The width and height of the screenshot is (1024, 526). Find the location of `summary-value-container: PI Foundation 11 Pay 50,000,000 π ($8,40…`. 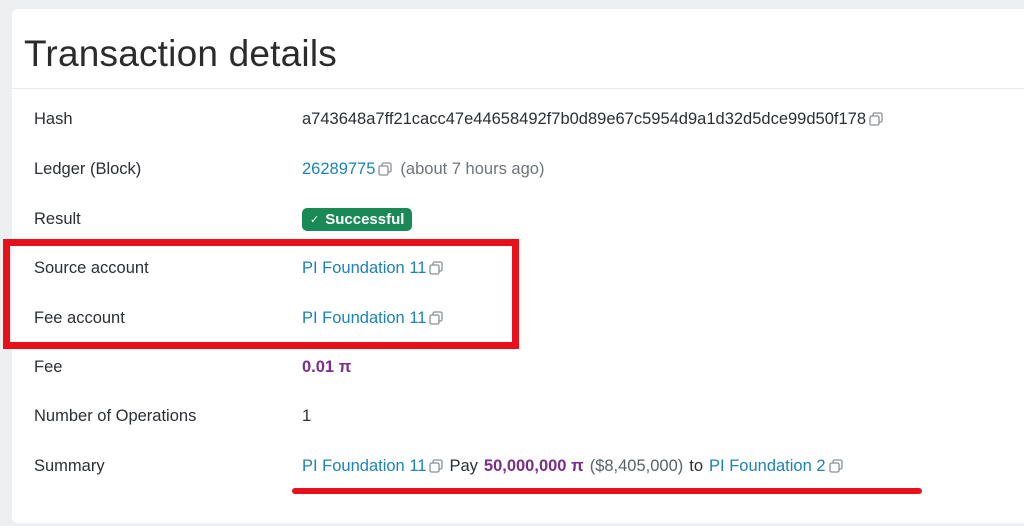

summary-value-container: PI Foundation 11 Pay 50,000,000 π ($8,40… is located at coordinates (572, 466).